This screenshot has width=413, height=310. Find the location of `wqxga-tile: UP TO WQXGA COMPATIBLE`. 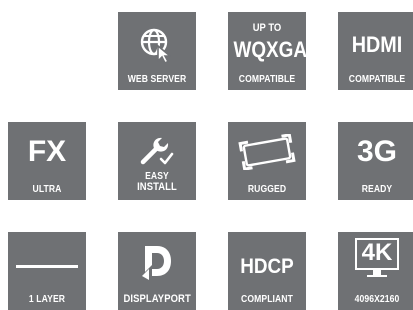

wqxga-tile: UP TO WQXGA COMPATIBLE is located at coordinates (268, 51).